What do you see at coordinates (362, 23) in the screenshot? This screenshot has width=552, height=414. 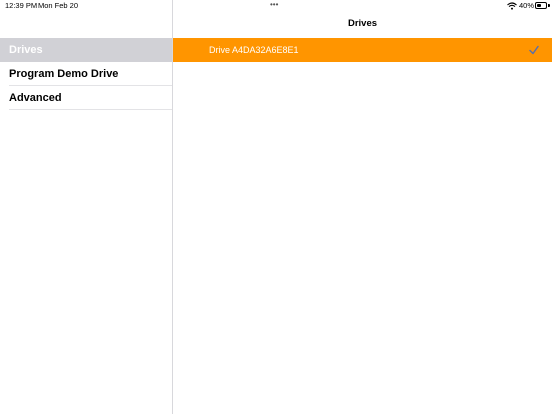 I see `page-title: Drives` at bounding box center [362, 23].